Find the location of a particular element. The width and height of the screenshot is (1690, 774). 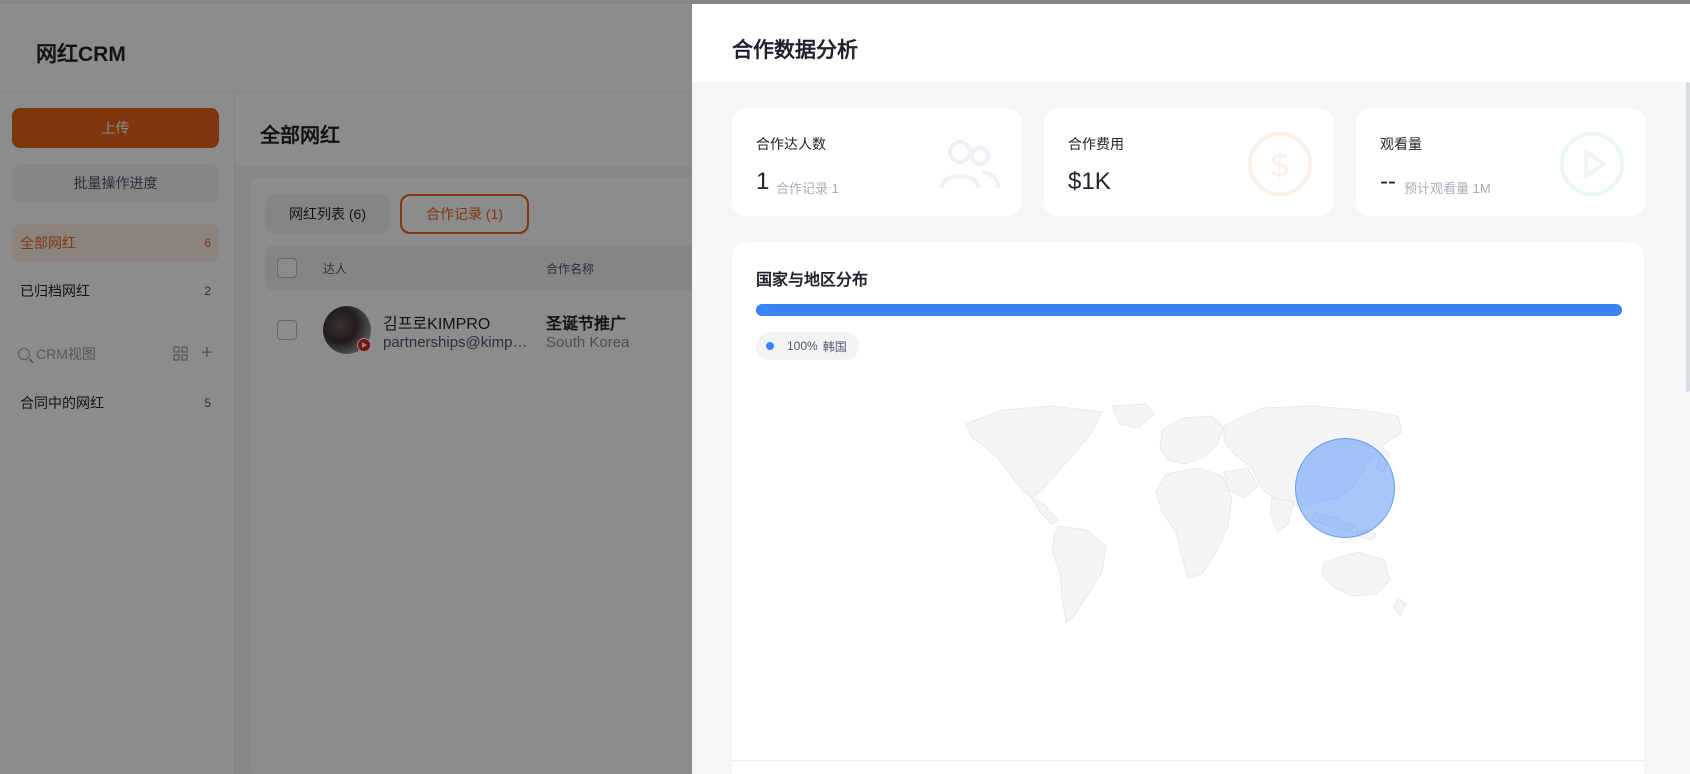

legend-country: 韩国 is located at coordinates (834, 346).